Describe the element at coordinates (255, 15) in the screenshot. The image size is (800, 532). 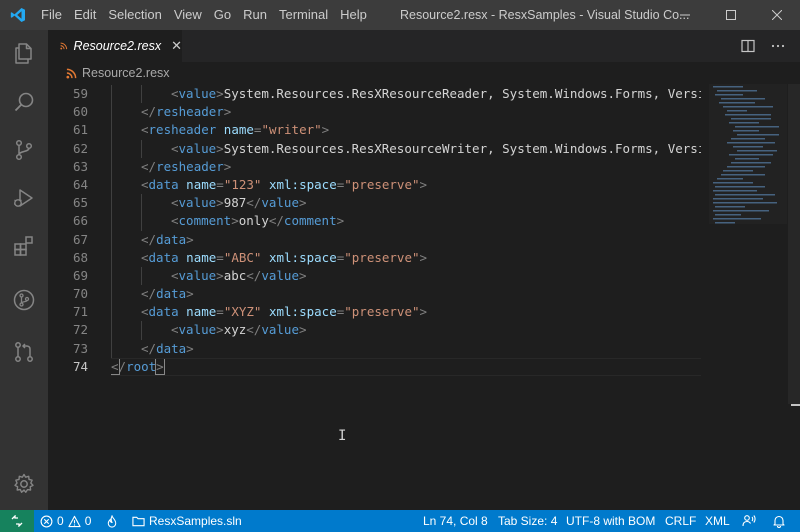
I see `menu-run: Run` at that location.